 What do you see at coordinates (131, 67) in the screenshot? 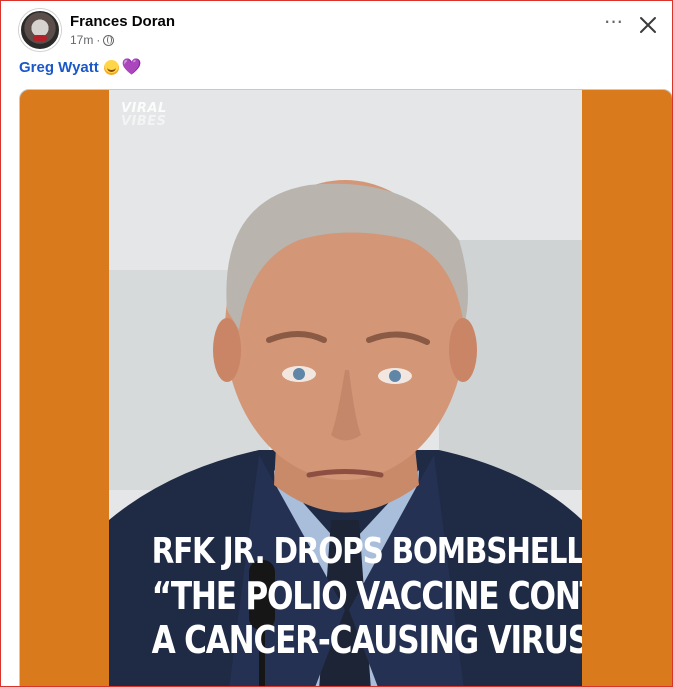
I see `purple-heart-emoji: 💜` at bounding box center [131, 67].